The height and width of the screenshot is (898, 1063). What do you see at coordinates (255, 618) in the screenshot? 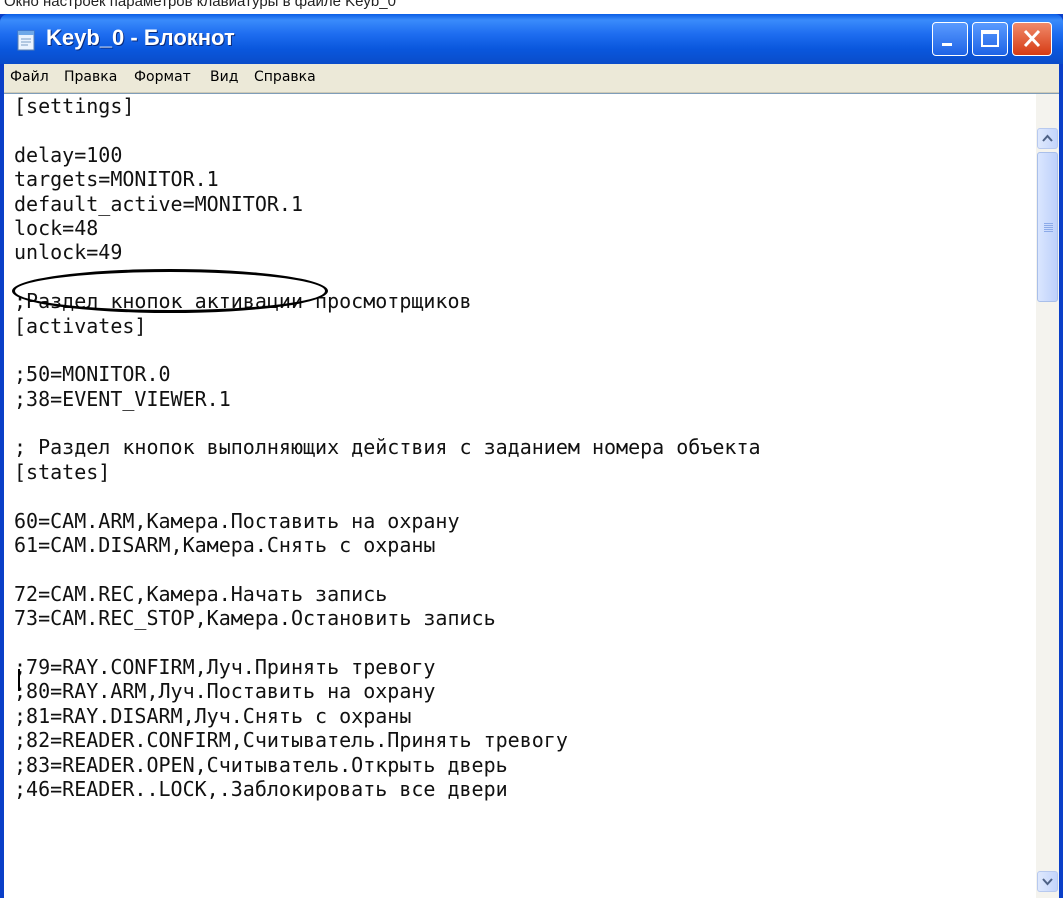
I see `text-line: 73=CAM.REC_STOP,Камера.Остановить запись` at bounding box center [255, 618].